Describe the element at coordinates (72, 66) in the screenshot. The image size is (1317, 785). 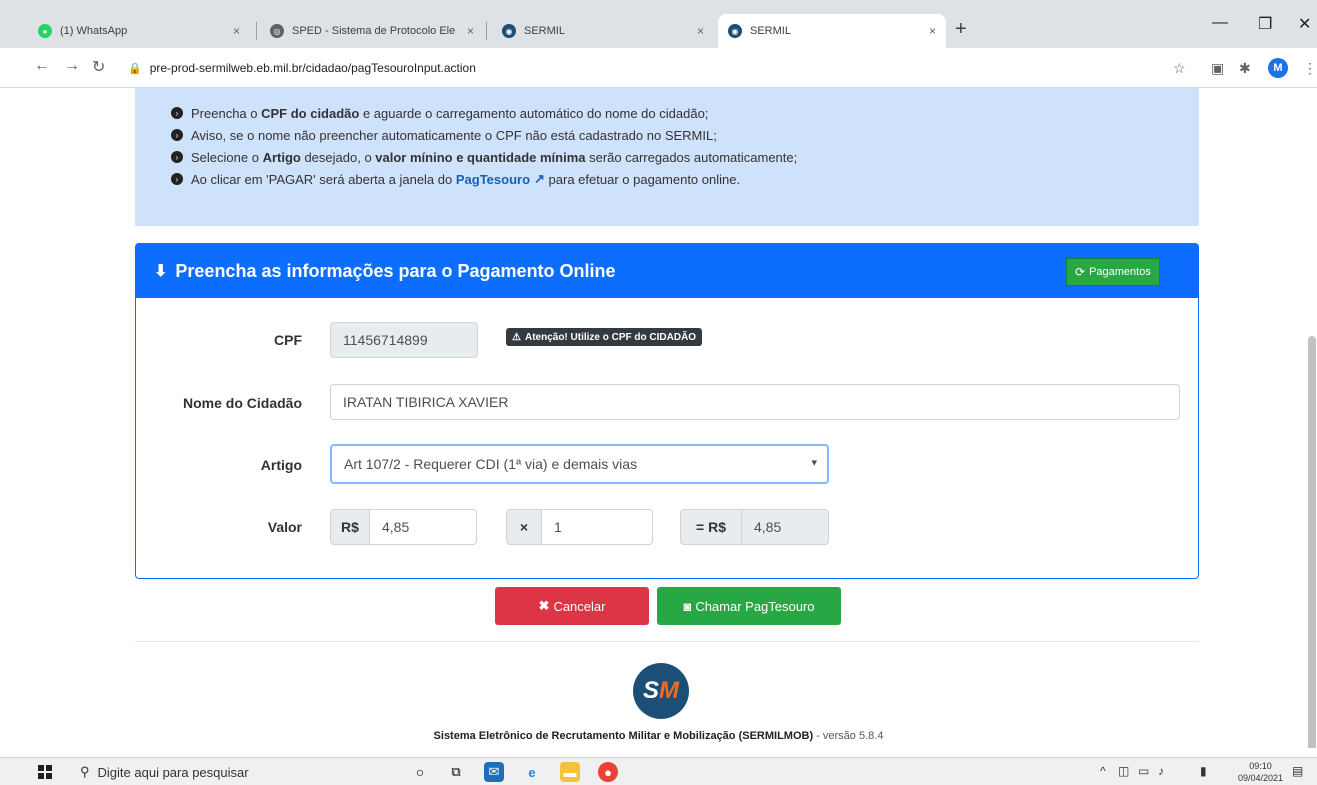
I see `forward-icon: →` at that location.